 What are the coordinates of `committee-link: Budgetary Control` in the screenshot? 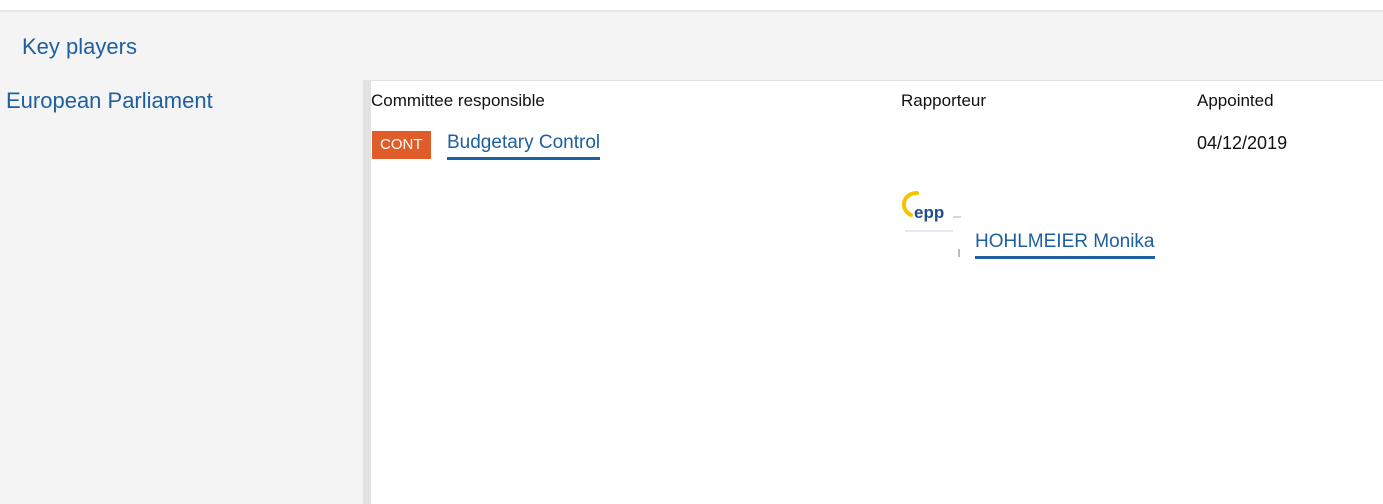 It's located at (524, 146).